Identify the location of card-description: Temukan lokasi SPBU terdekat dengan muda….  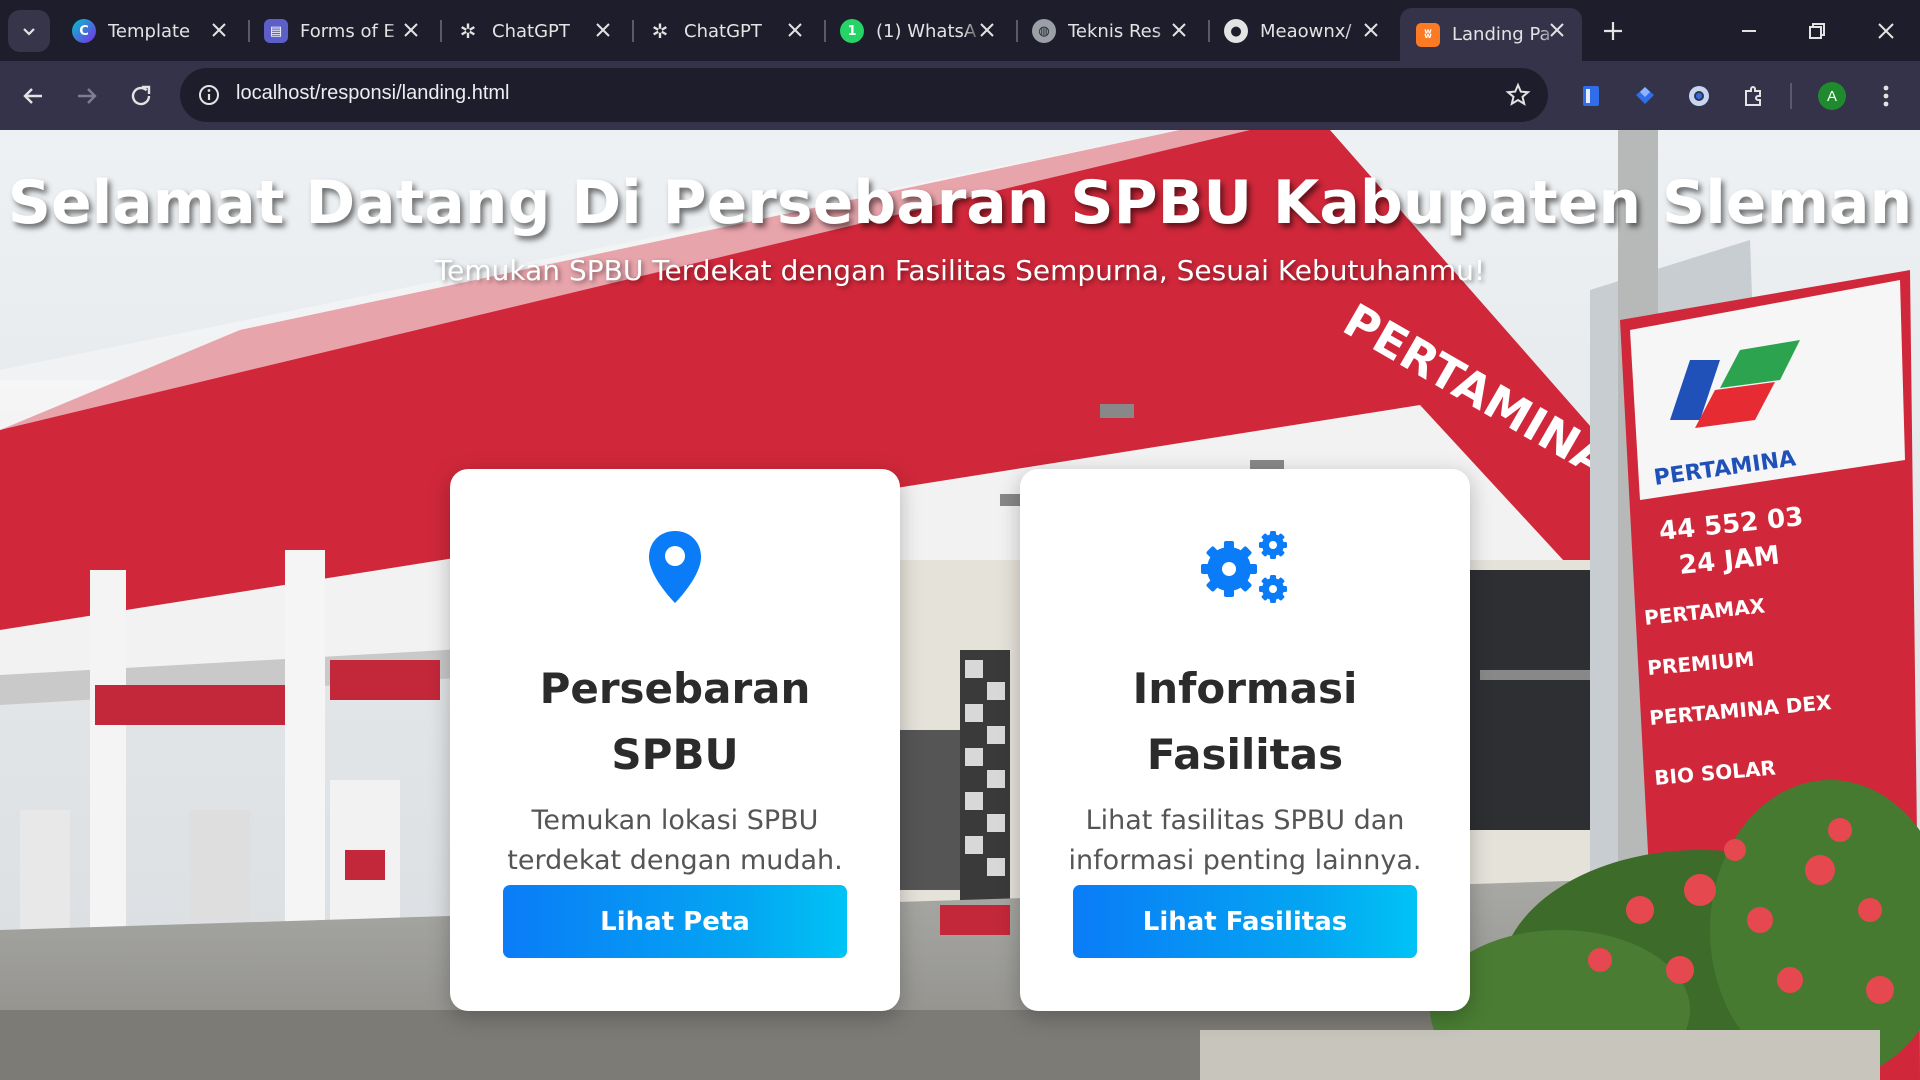
(675, 840).